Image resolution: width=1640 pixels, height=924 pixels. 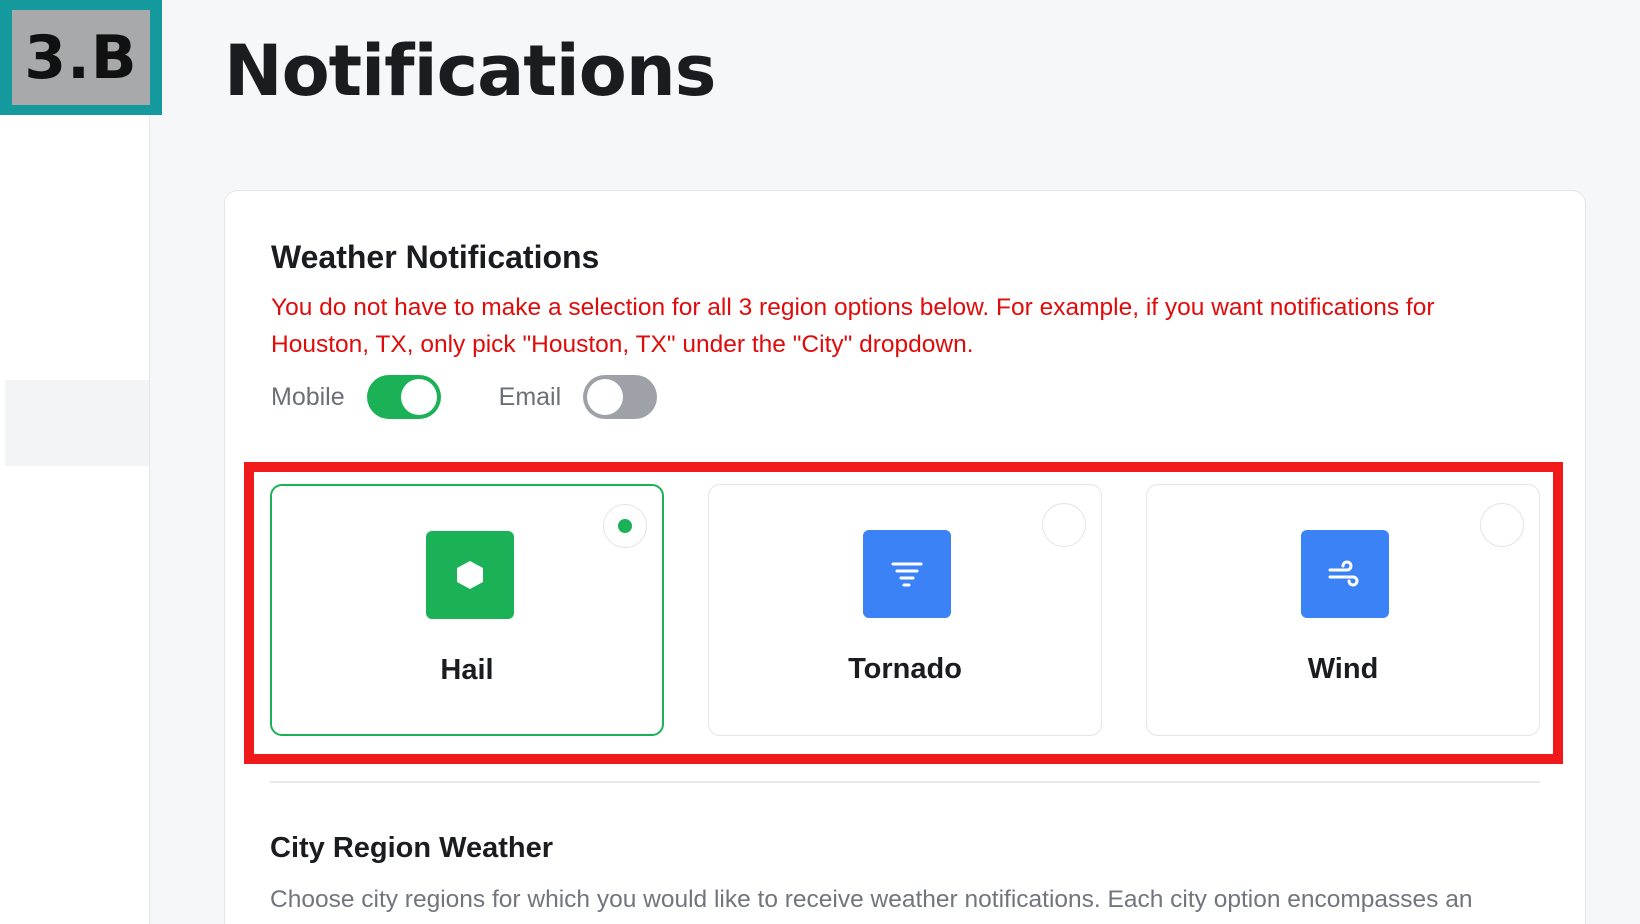 I want to click on email-toggle, so click(x=620, y=397).